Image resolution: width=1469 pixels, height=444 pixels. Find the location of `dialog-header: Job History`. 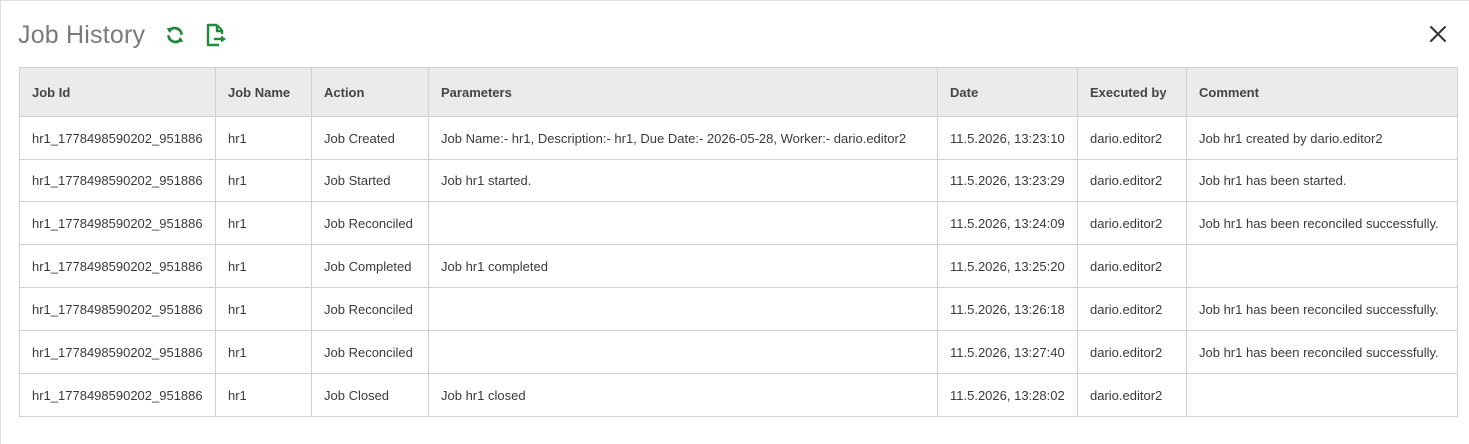

dialog-header: Job History is located at coordinates (123, 35).